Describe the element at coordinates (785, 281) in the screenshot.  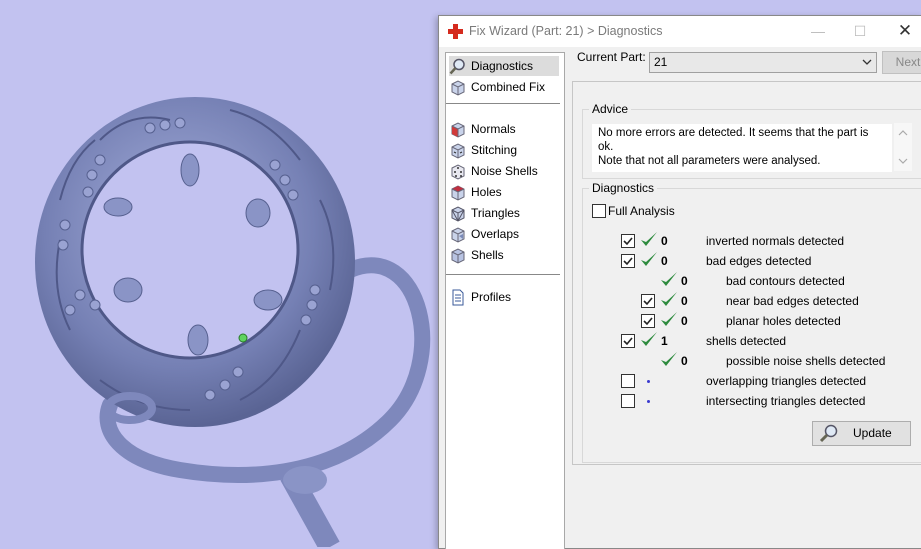
I see `diagnostic-text: bad contours detected` at that location.